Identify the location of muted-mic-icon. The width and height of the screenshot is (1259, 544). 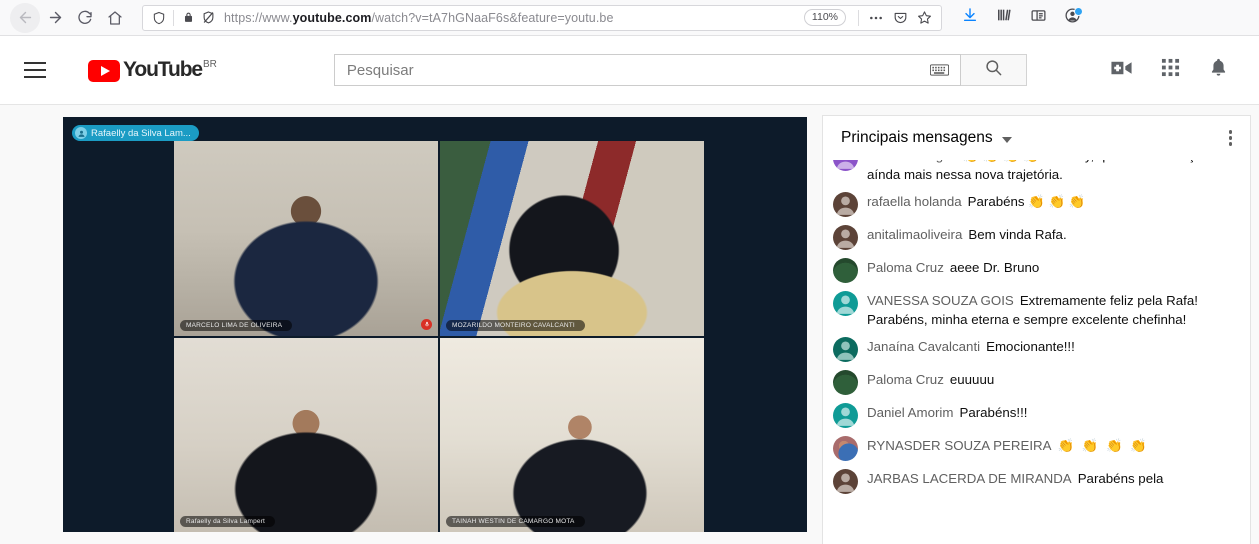
(426, 324).